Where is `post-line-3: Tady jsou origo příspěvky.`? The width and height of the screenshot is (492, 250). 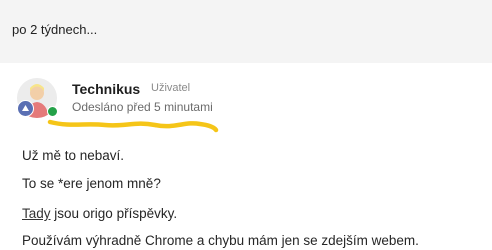 post-line-3: Tady jsou origo příspěvky. is located at coordinates (99, 213).